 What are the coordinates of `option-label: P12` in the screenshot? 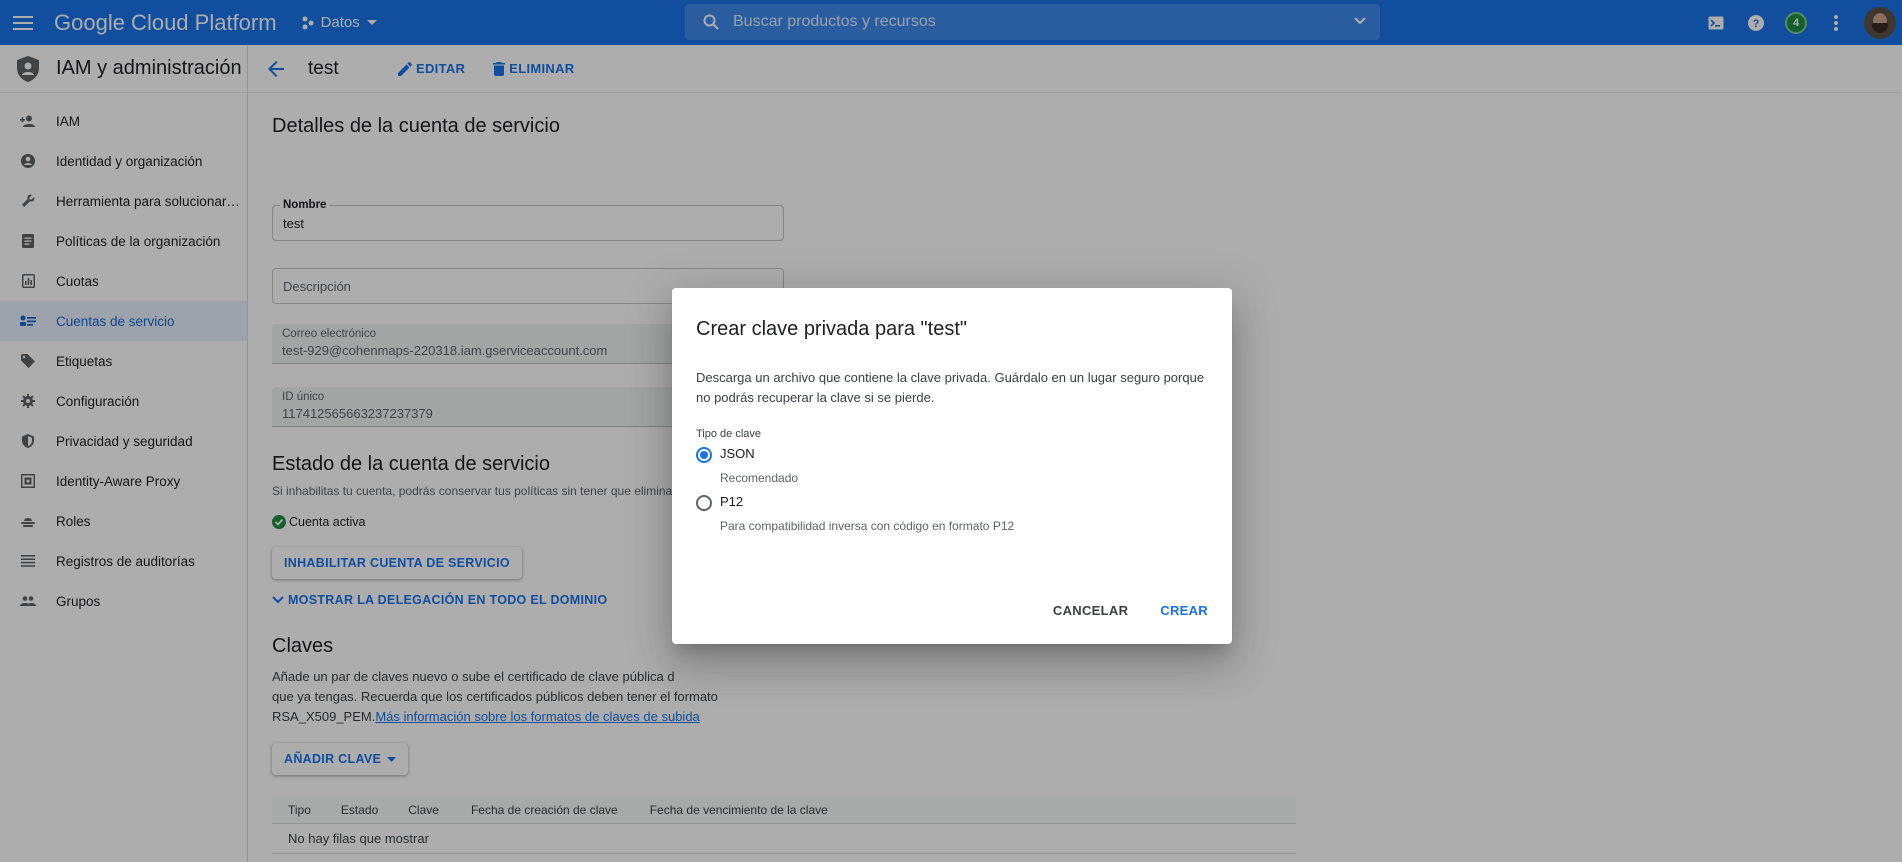 It's located at (732, 501).